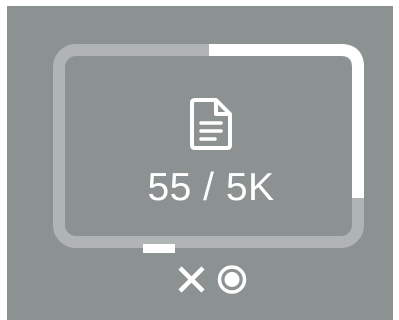  I want to click on file-icon, so click(211, 124).